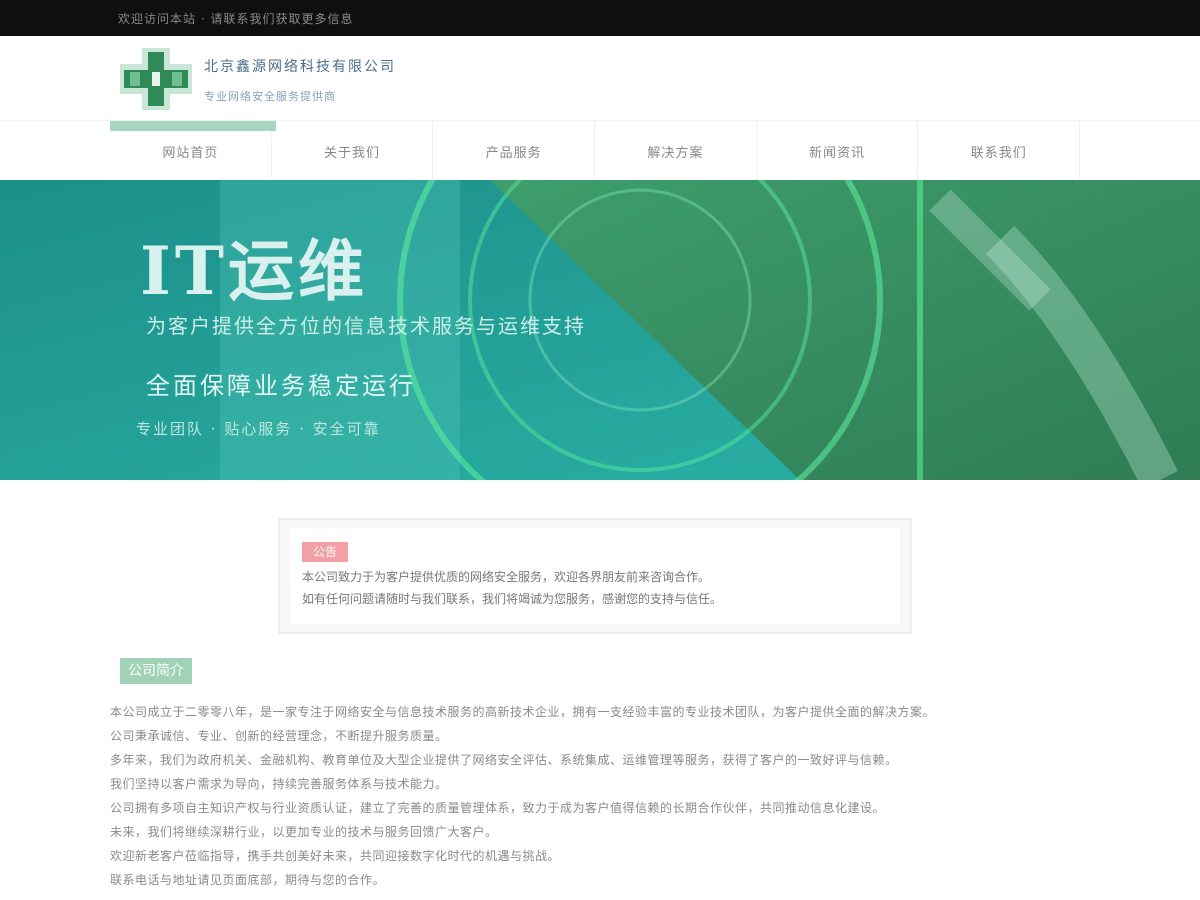  What do you see at coordinates (600, 78) in the screenshot?
I see `site-header: 北京鑫源网络科技有限公司 专业网络安全服务提供商` at bounding box center [600, 78].